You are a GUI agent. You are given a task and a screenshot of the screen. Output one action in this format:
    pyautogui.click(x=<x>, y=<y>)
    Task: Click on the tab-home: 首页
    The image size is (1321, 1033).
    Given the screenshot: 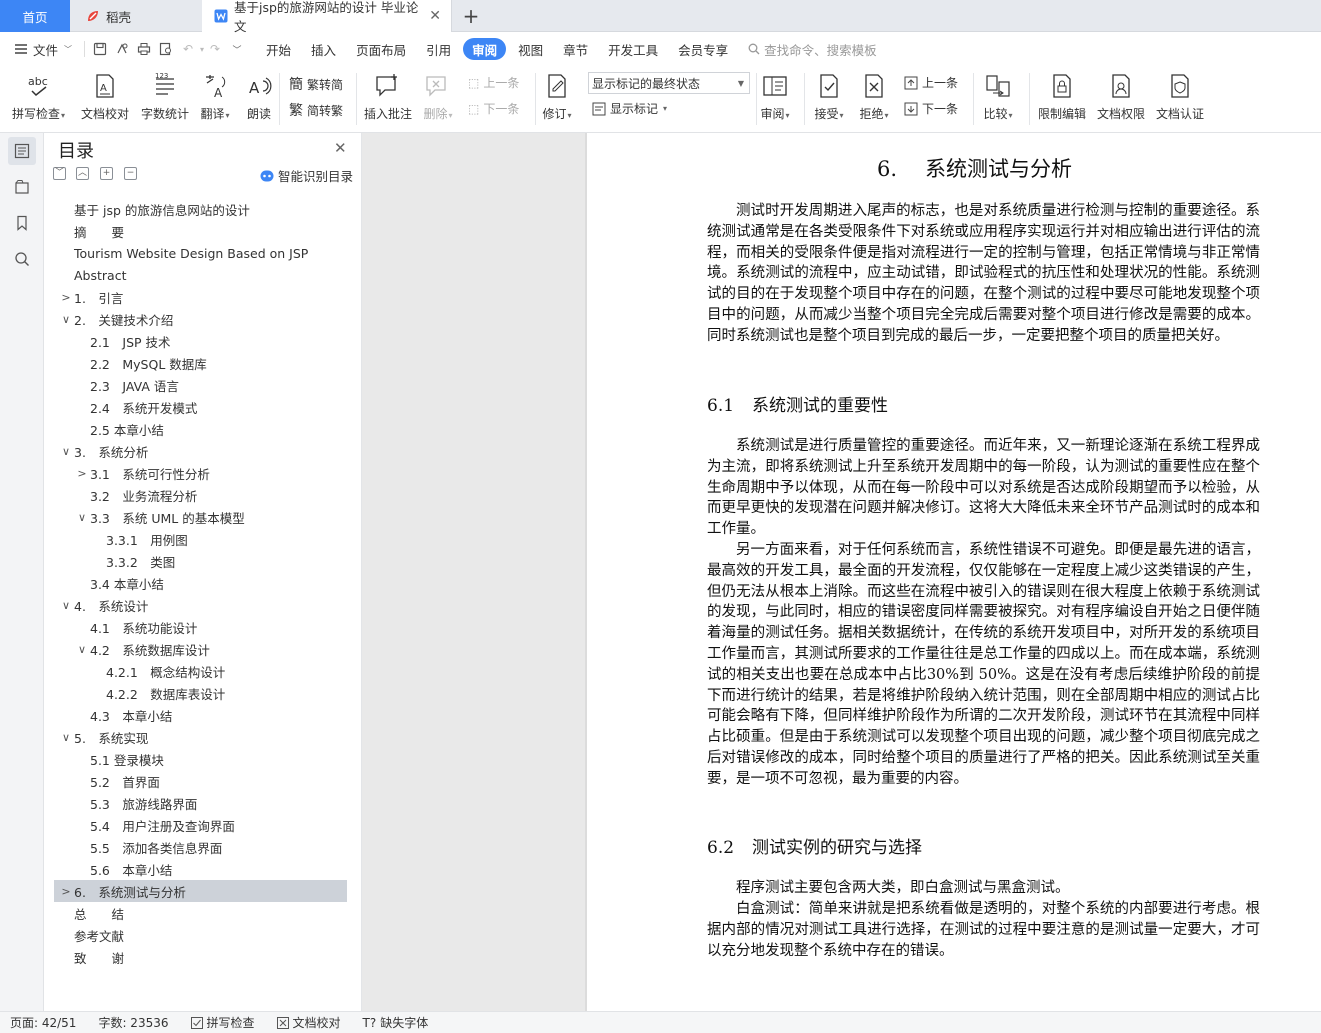 What is the action you would take?
    pyautogui.click(x=35, y=16)
    